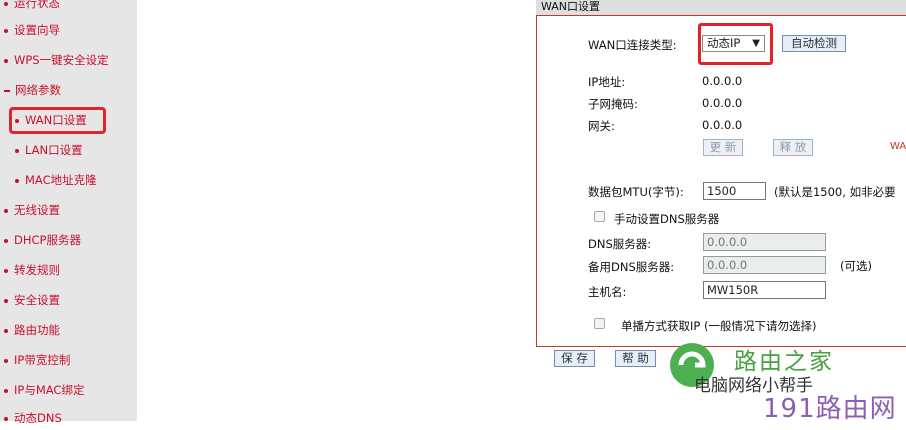 The height and width of the screenshot is (430, 906). I want to click on menu-setup-wizard: 设置向导, so click(70, 30).